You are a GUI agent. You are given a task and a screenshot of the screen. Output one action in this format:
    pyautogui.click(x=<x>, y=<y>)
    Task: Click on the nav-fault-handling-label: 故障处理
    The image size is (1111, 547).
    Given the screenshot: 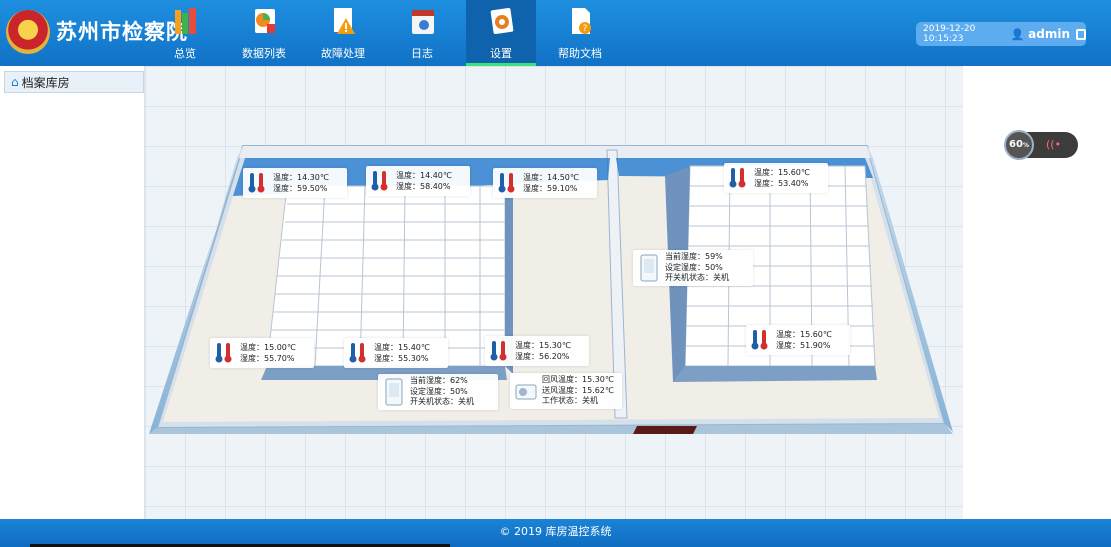 What is the action you would take?
    pyautogui.click(x=343, y=53)
    